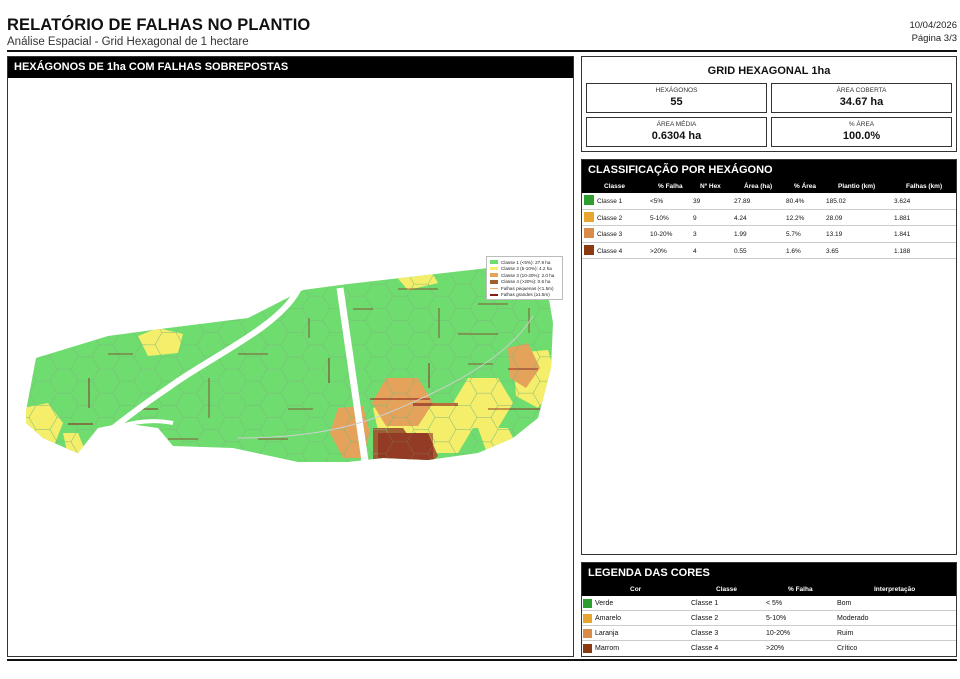  I want to click on row-planting: 3.65, so click(832, 251).